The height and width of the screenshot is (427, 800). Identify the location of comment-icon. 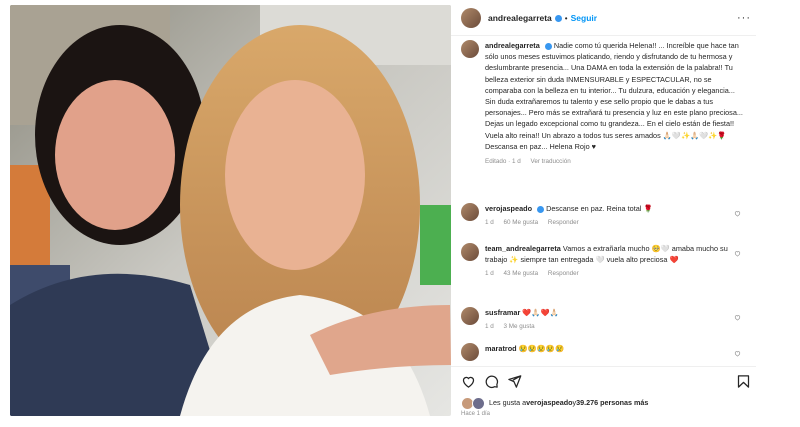
(491, 381).